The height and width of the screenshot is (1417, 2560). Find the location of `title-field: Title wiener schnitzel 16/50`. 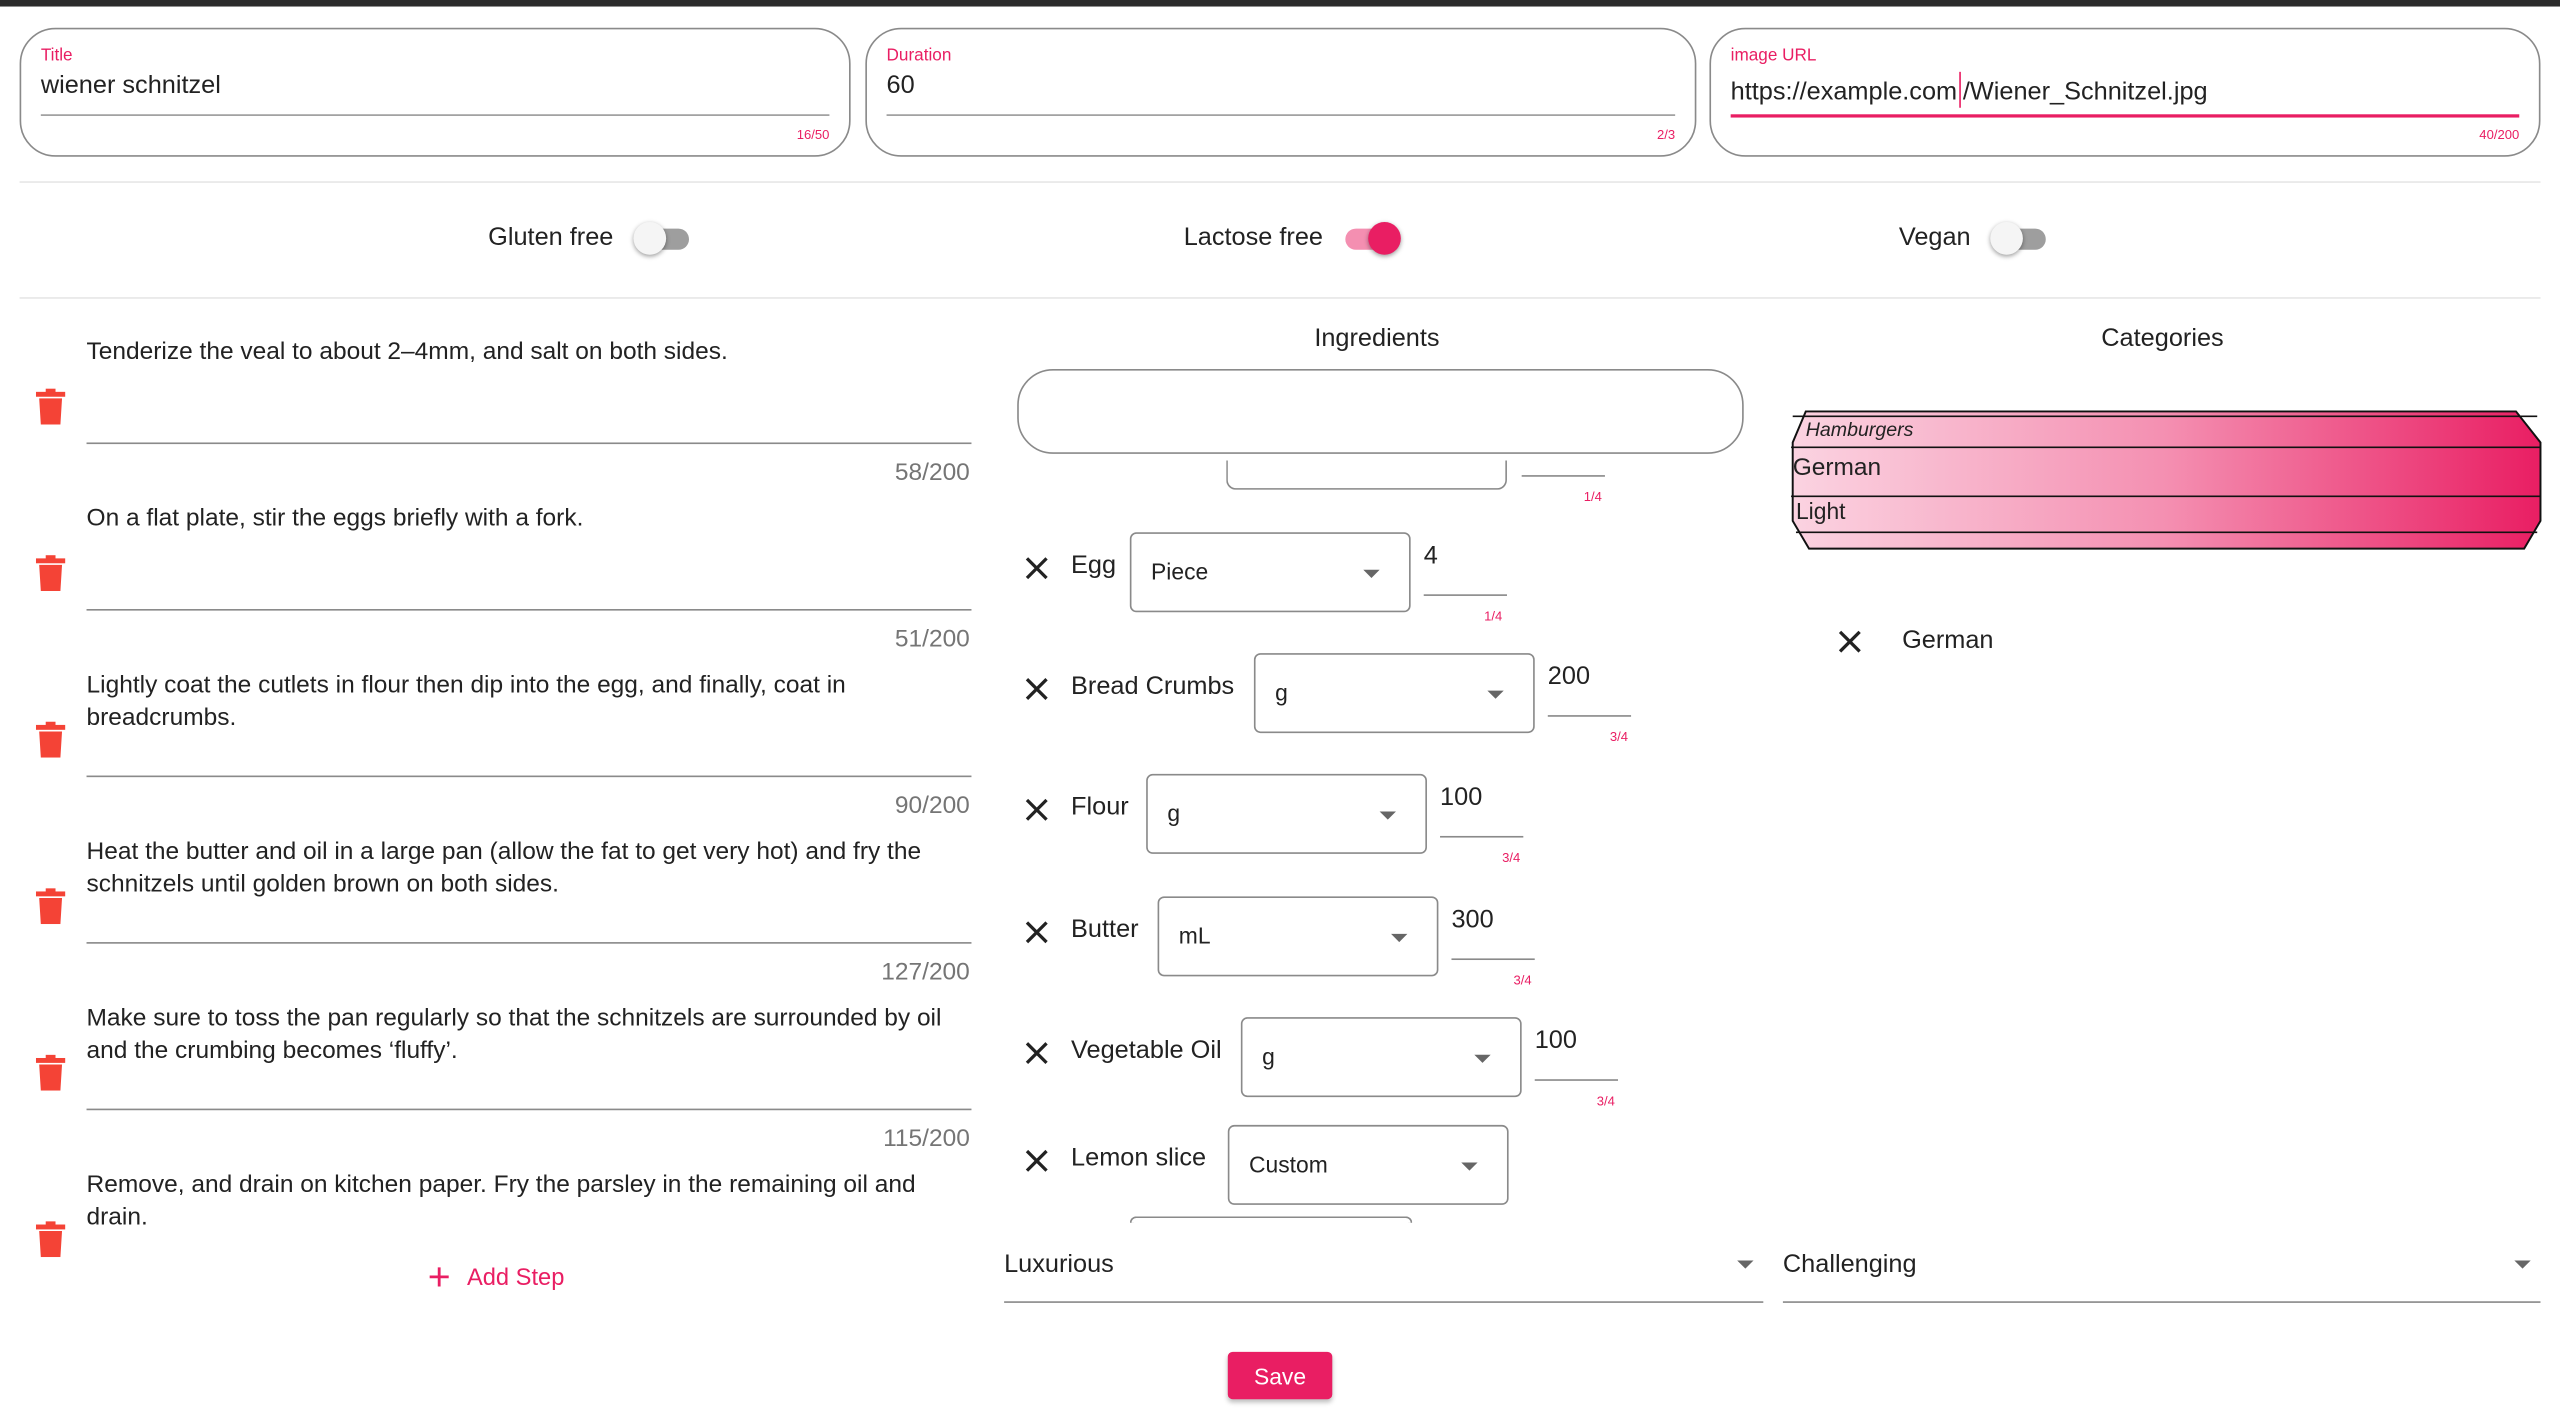

title-field: Title wiener schnitzel 16/50 is located at coordinates (435, 92).